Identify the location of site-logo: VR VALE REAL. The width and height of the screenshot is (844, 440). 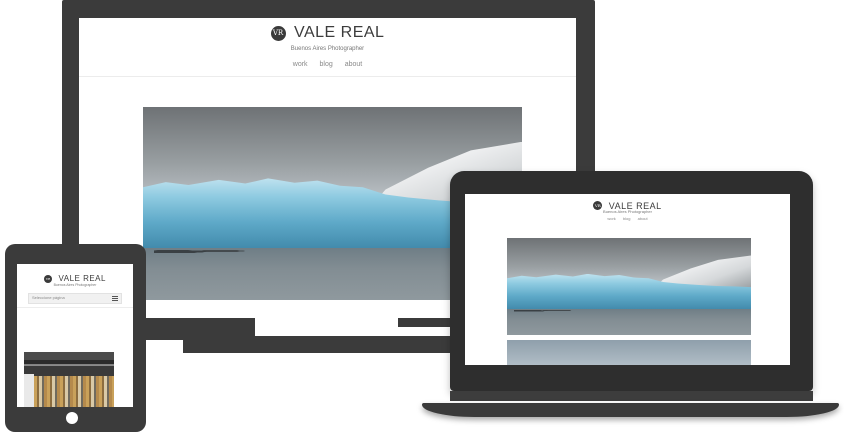
(327, 33).